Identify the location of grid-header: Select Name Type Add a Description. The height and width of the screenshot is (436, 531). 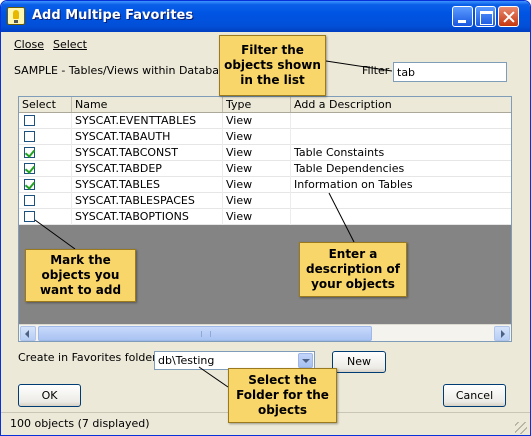
(265, 105).